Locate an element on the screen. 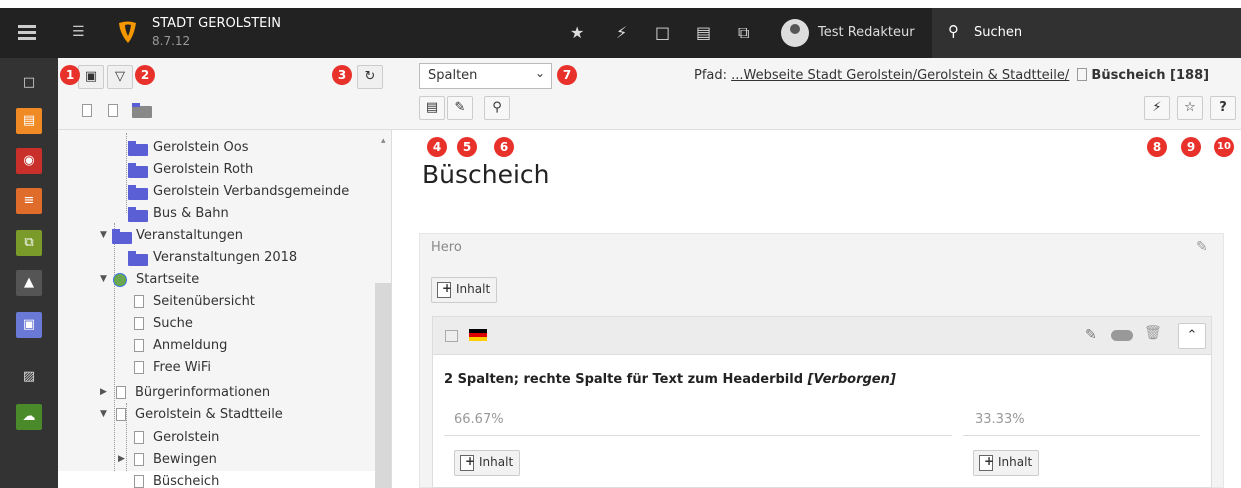 Image resolution: width=1241 pixels, height=488 pixels. help-button: ? is located at coordinates (1223, 108).